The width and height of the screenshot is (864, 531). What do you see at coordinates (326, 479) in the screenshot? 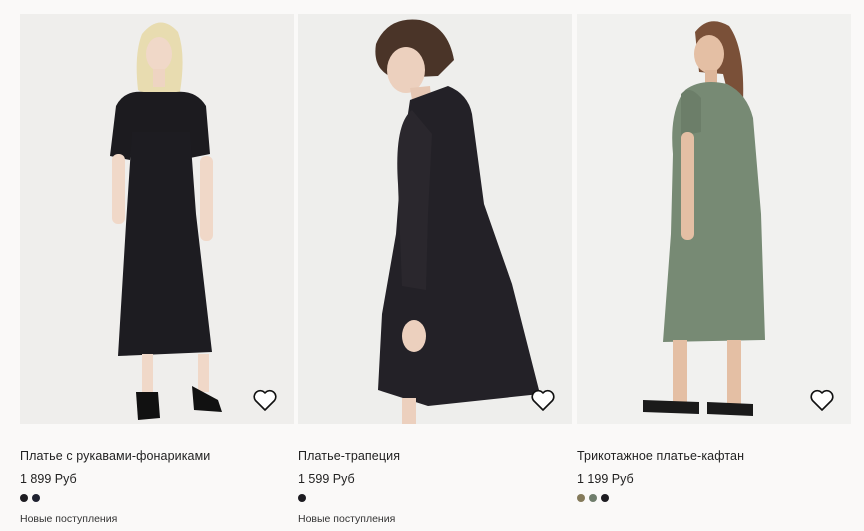
I see `product-price: 1 599 Руб` at bounding box center [326, 479].